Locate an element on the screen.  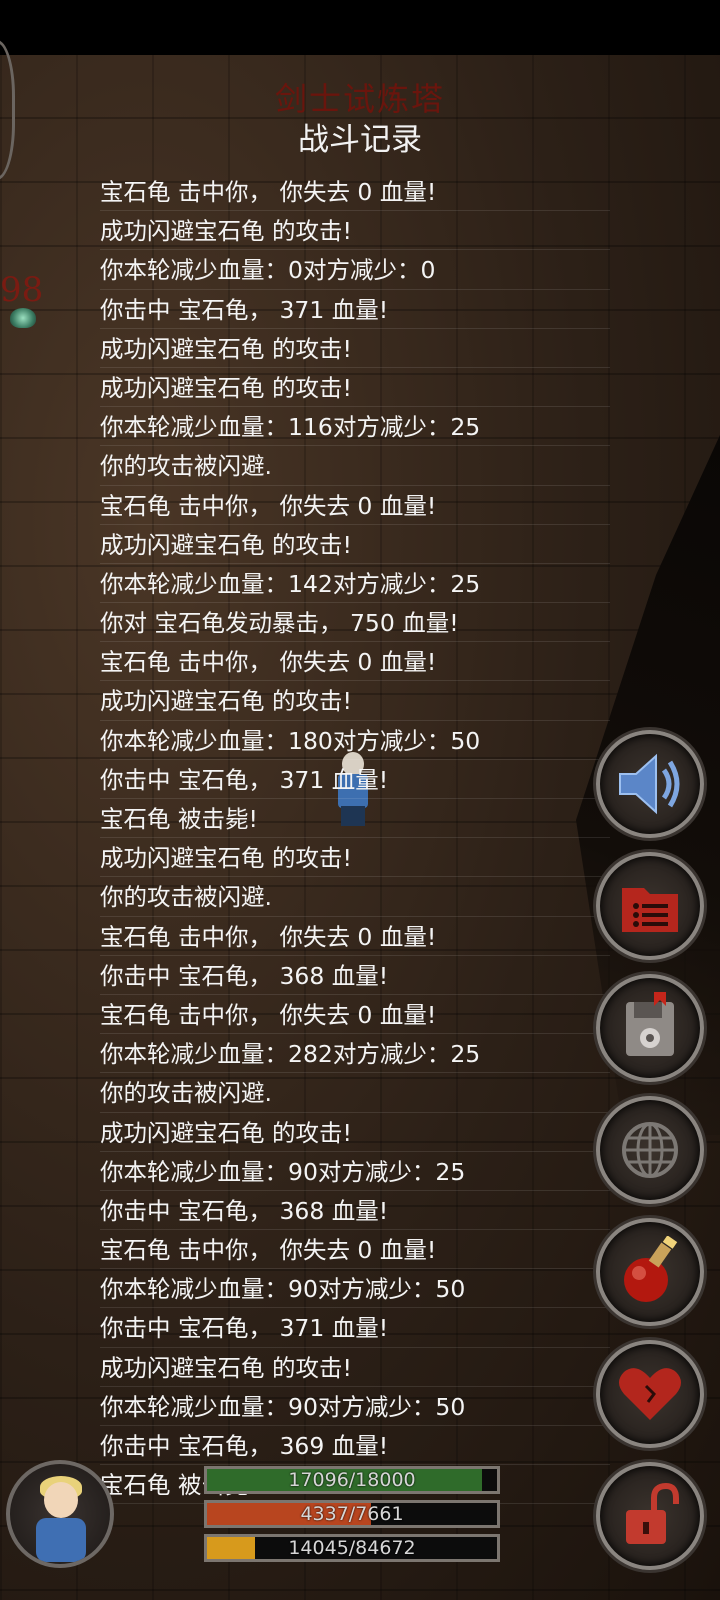
hp-bar-label: 17096/18000 is located at coordinates (352, 1480).